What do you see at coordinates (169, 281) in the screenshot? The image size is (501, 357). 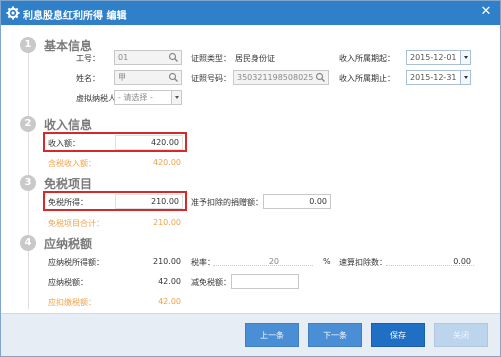 I see `tax-payable-value: 42.00` at bounding box center [169, 281].